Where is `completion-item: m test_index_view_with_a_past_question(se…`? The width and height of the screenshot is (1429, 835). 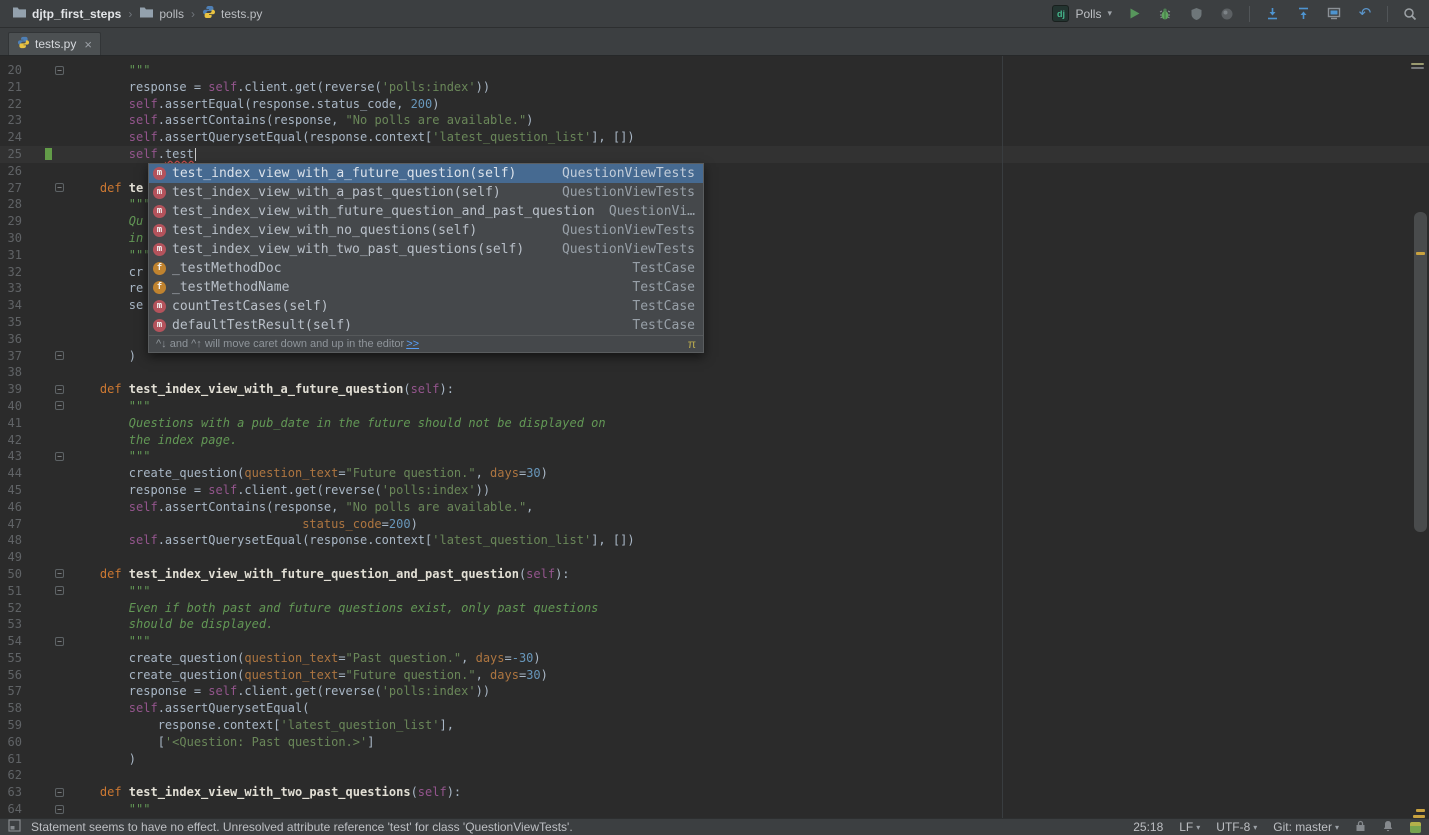 completion-item: m test_index_view_with_a_past_question(se… is located at coordinates (426, 192).